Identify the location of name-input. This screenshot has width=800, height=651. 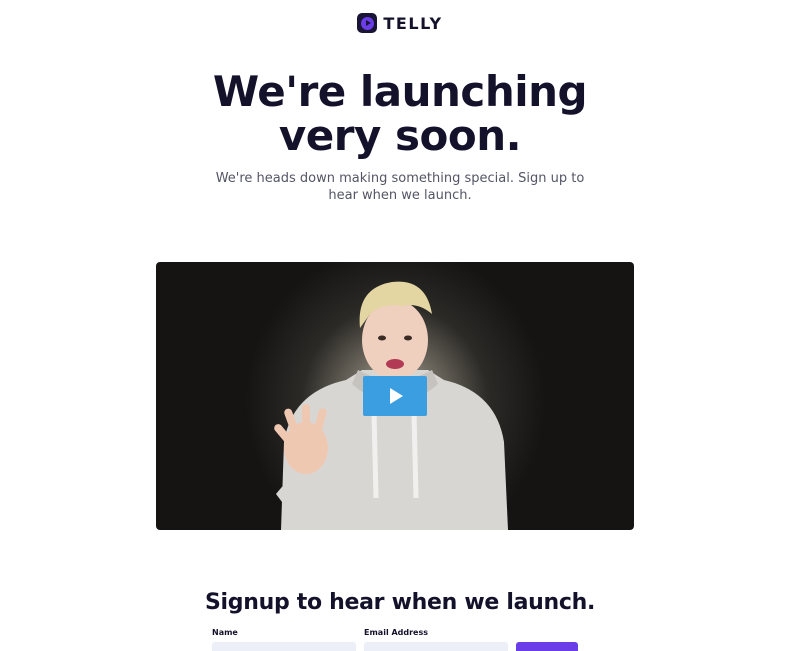
(284, 646).